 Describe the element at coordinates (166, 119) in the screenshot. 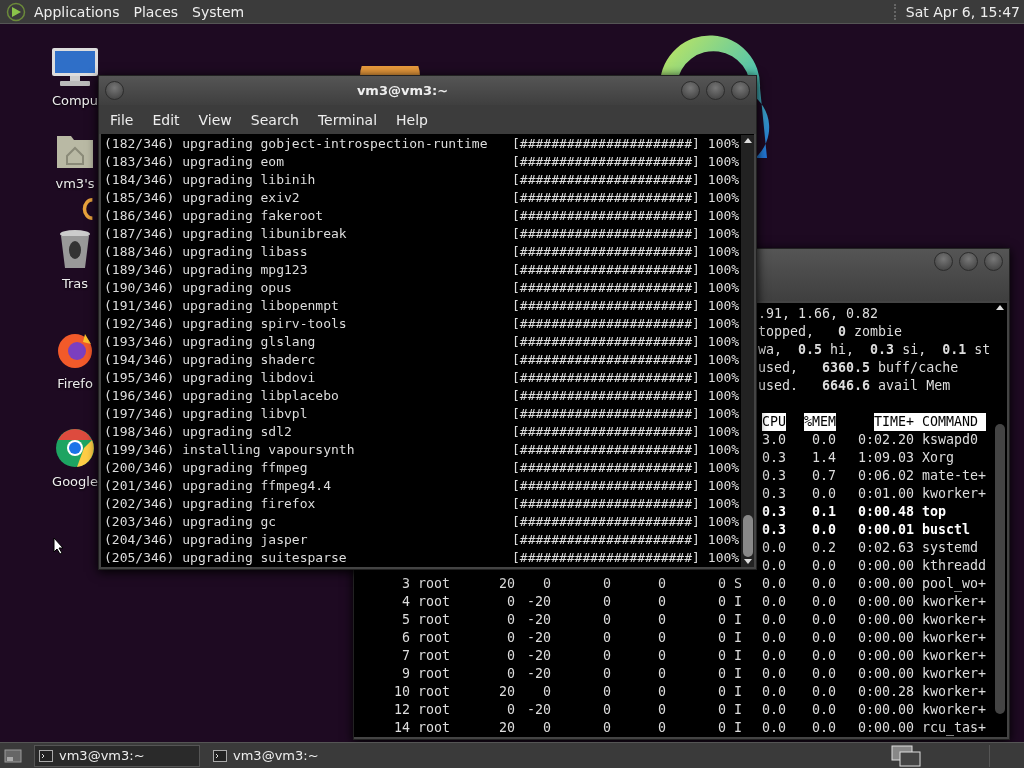

I see `menu-item: Edit` at that location.